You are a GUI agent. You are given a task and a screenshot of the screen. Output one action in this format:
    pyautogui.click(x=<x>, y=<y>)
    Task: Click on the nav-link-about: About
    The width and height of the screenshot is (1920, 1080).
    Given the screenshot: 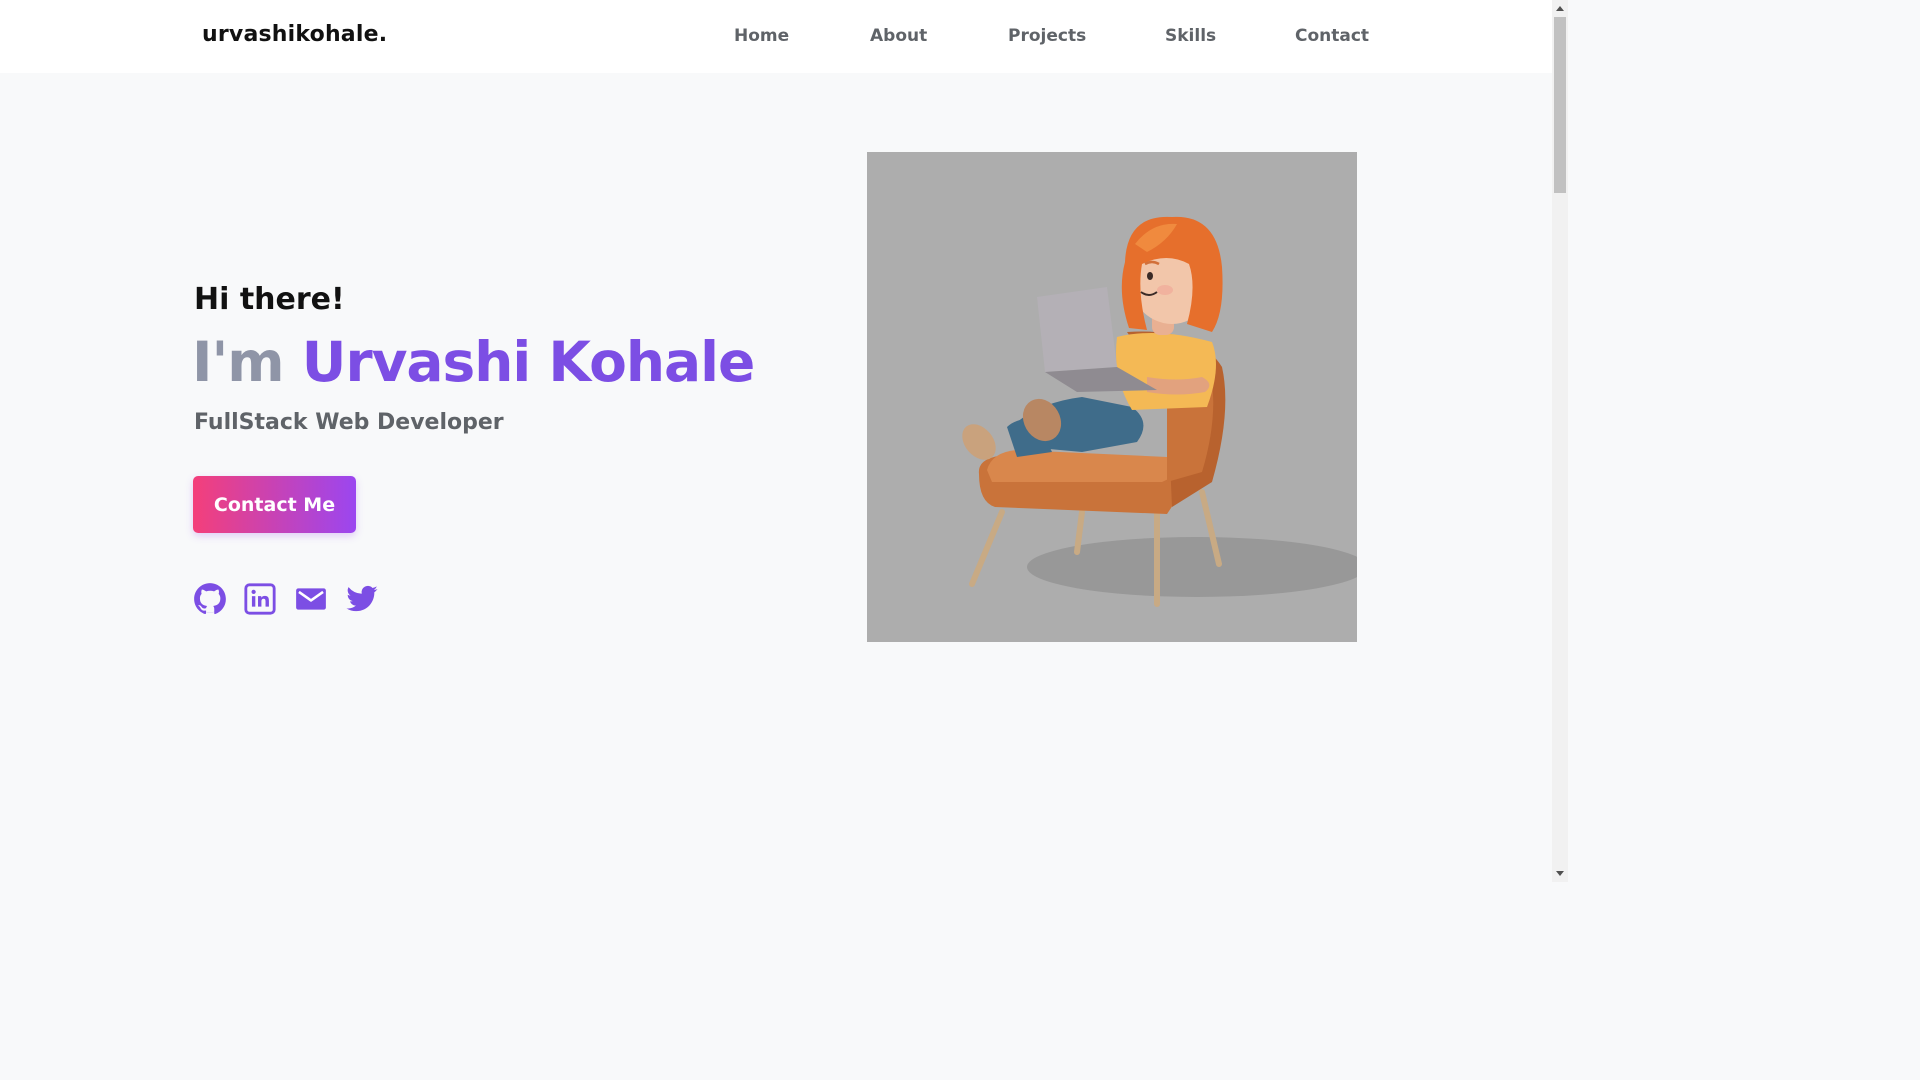 What is the action you would take?
    pyautogui.click(x=898, y=36)
    